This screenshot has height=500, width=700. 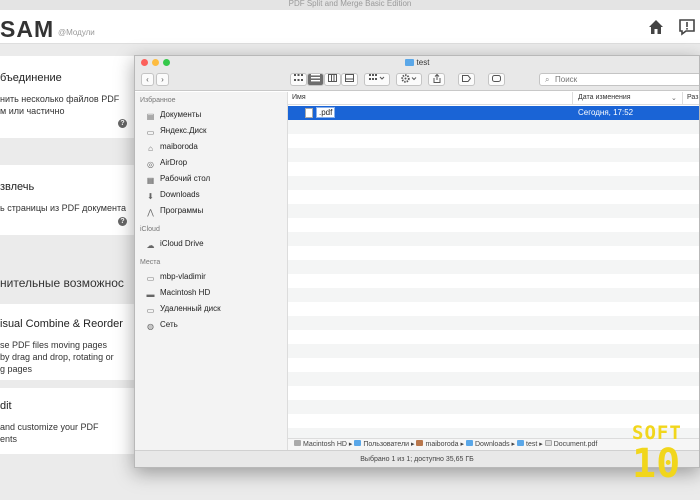 What do you see at coordinates (215, 163) in the screenshot?
I see `sidebar-item-airdrop: ◎ AirDrop` at bounding box center [215, 163].